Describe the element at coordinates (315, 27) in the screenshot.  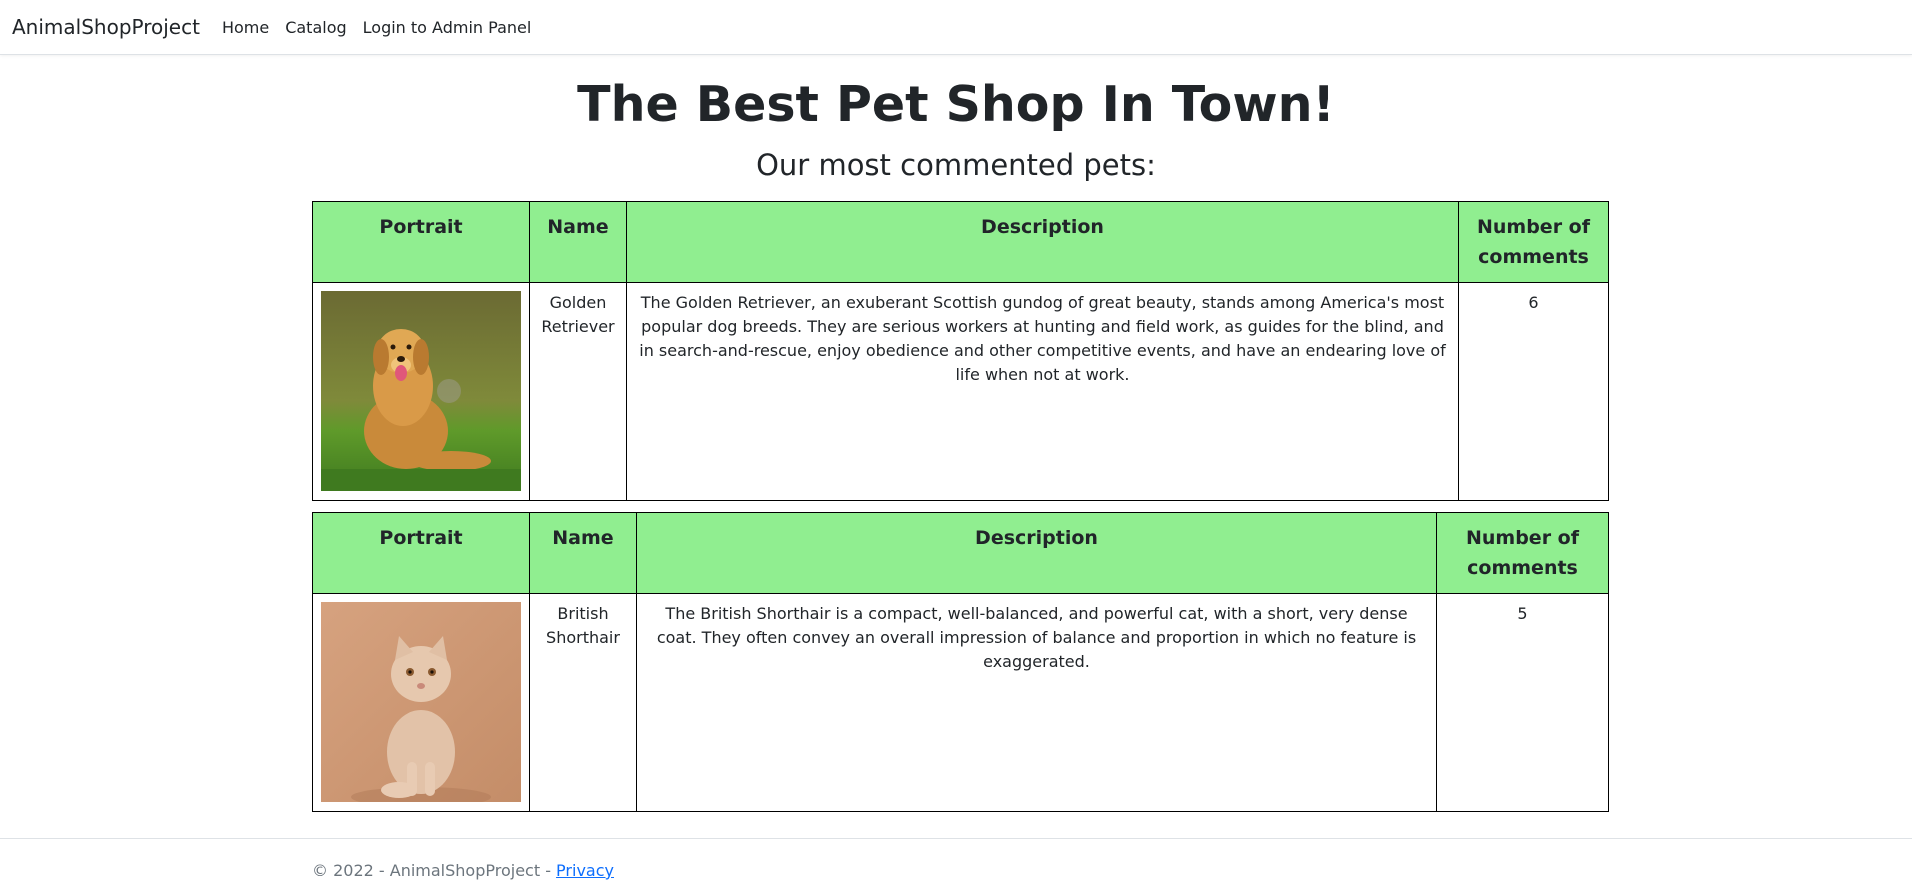
I see `nav-link-catalog: Catalog` at that location.